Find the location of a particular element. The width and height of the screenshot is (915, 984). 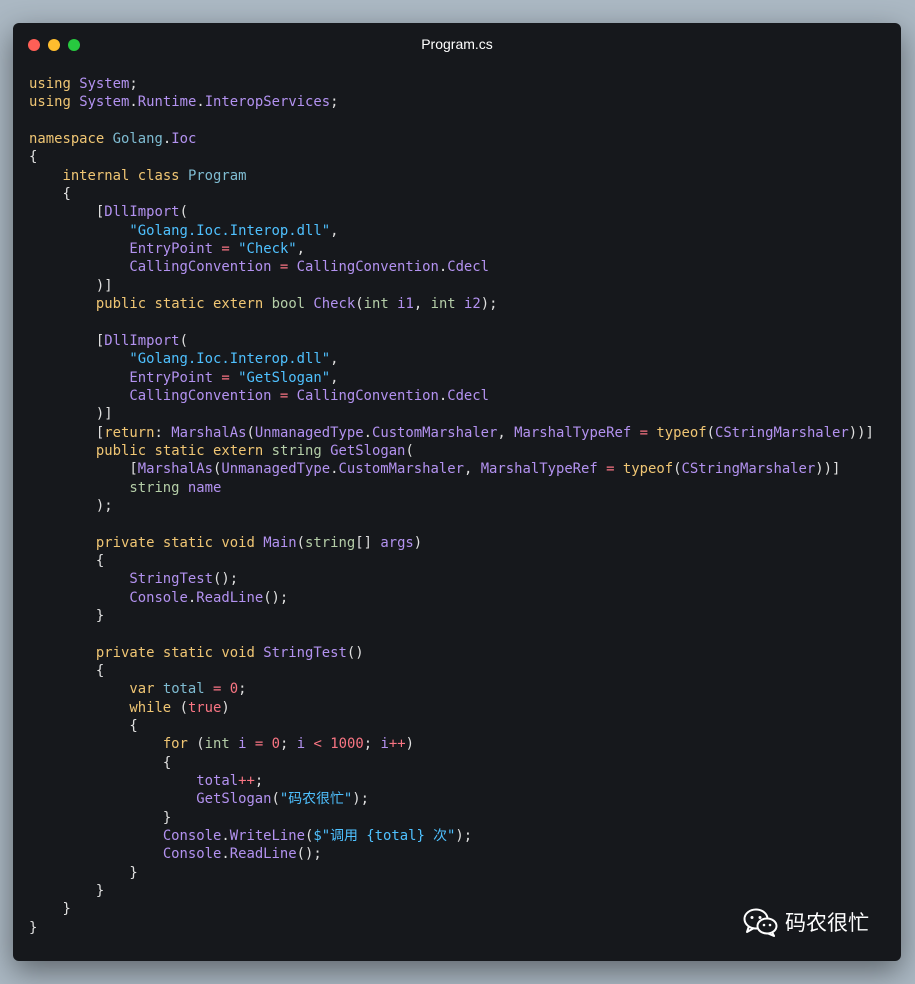

code-token: Program is located at coordinates (217, 175).